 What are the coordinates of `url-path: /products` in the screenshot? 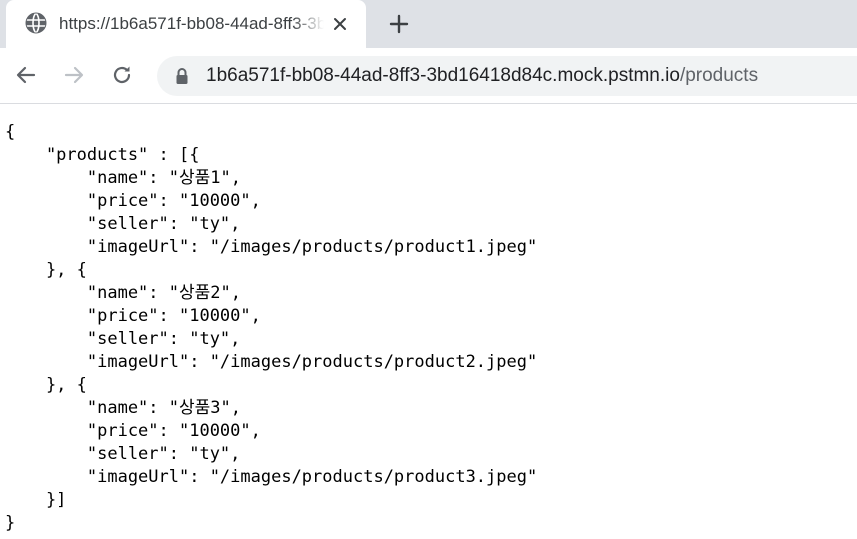 It's located at (719, 75).